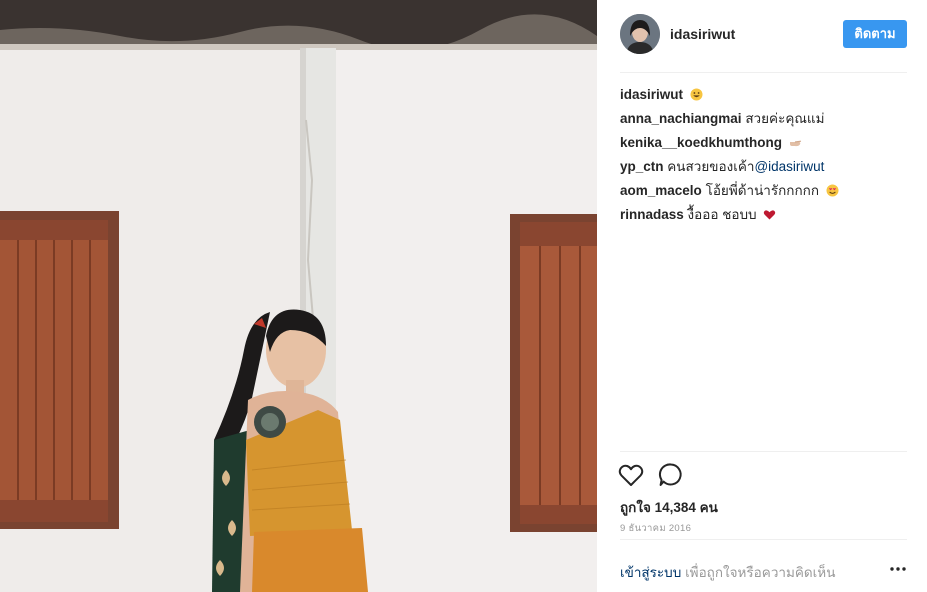 Image resolution: width=927 pixels, height=592 pixels. Describe the element at coordinates (696, 96) in the screenshot. I see `grinning-face-icon` at that location.